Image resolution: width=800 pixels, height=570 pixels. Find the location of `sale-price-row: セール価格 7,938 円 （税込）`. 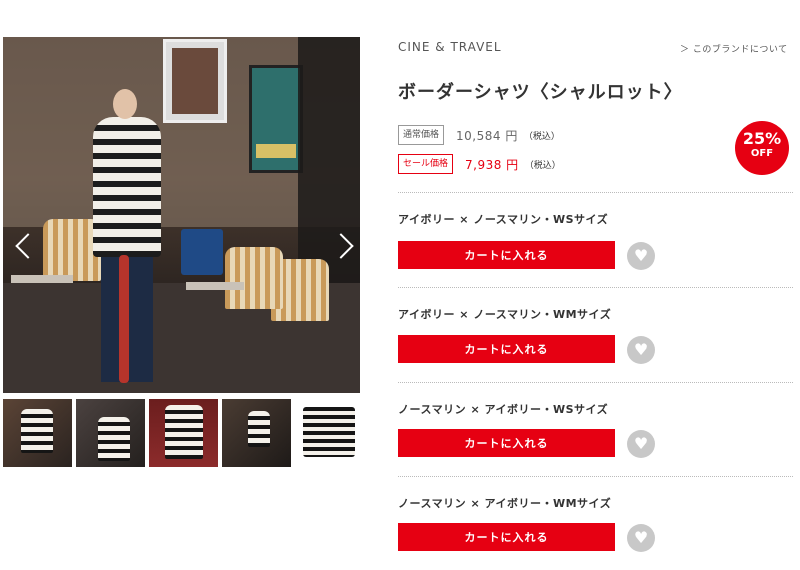

sale-price-row: セール価格 7,938 円 （税込） is located at coordinates (479, 165).